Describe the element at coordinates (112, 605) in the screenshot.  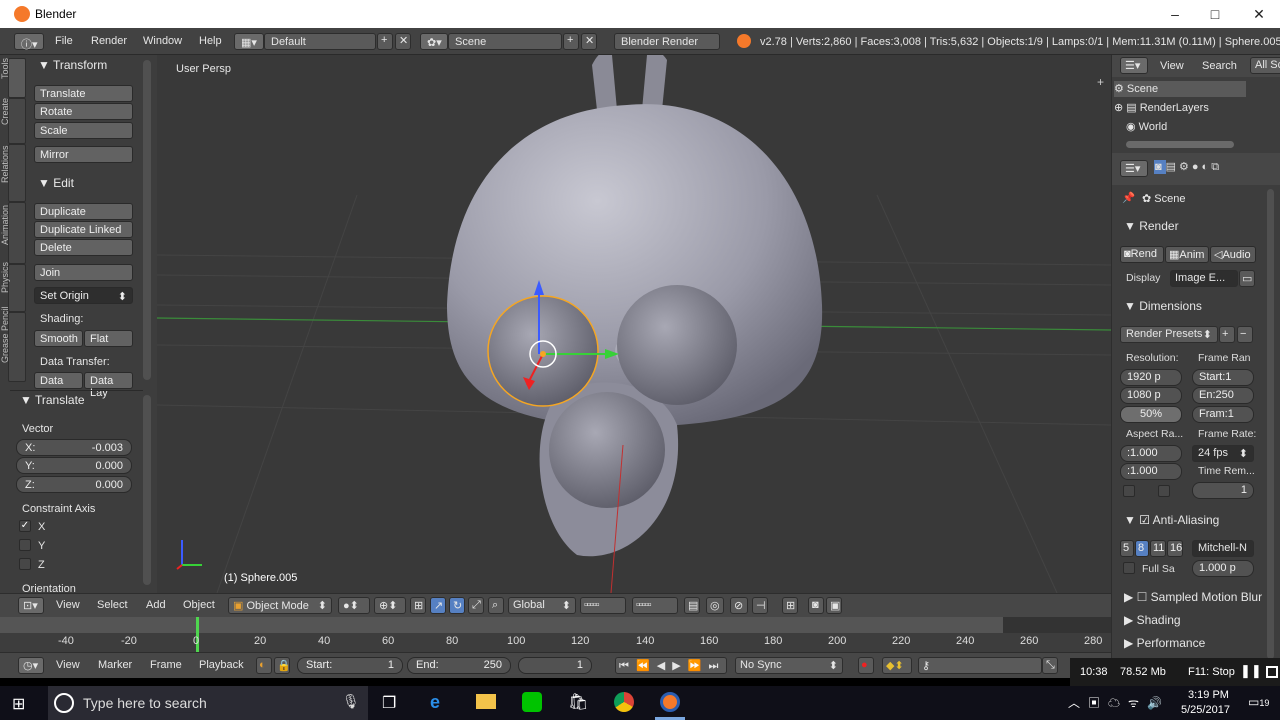
I see `viewport-menu-select: Select` at that location.